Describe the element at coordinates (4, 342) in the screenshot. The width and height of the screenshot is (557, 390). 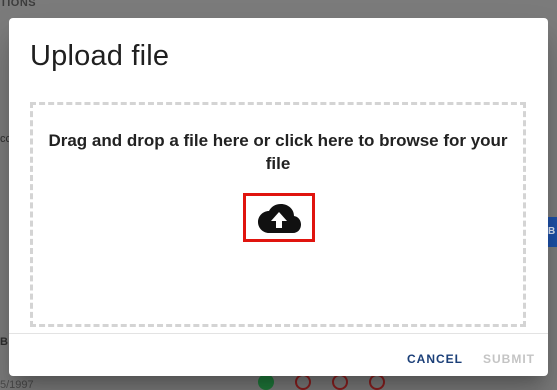
I see `background-text-fragment: B` at that location.